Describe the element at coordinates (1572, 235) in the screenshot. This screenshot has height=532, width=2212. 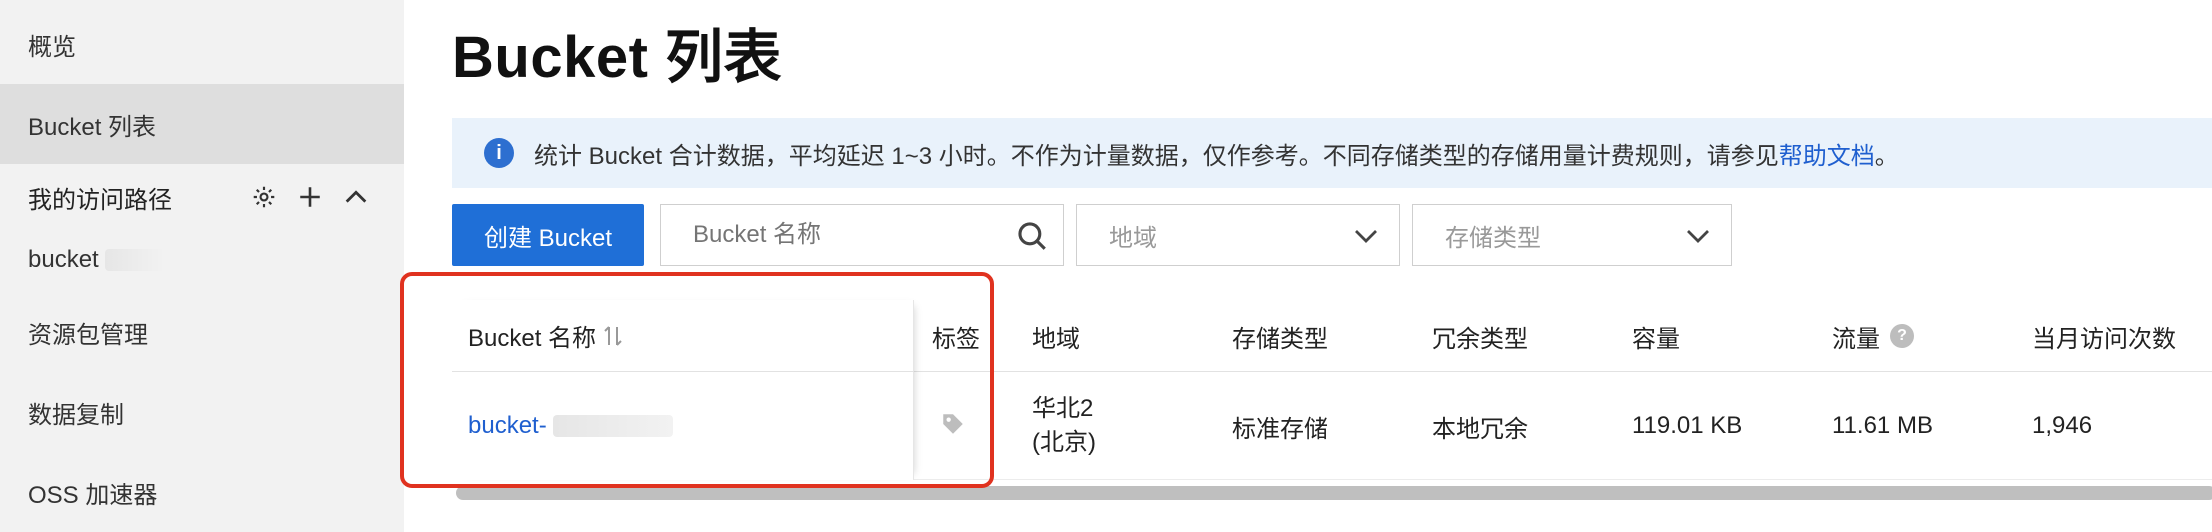
I see `storage-class-select: 存储类型` at that location.